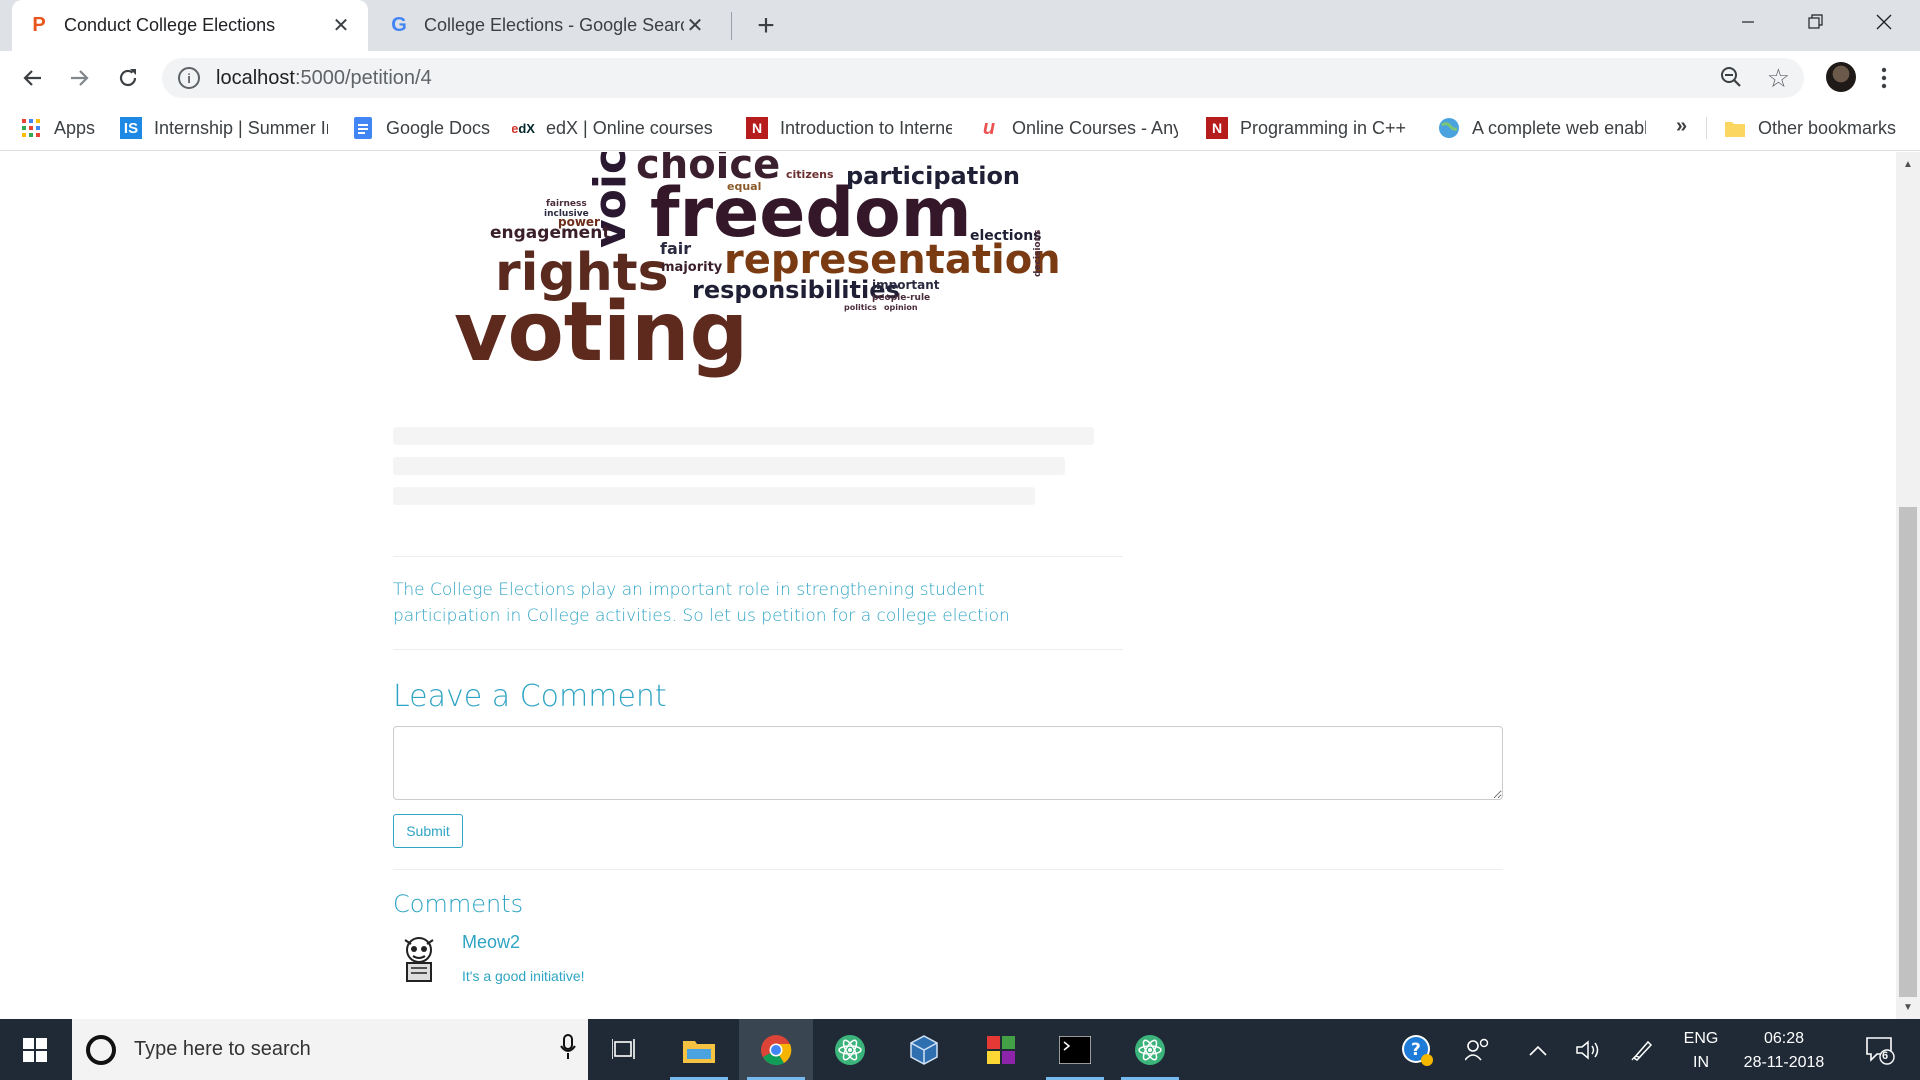  What do you see at coordinates (568, 1049) in the screenshot?
I see `microphone-icon` at bounding box center [568, 1049].